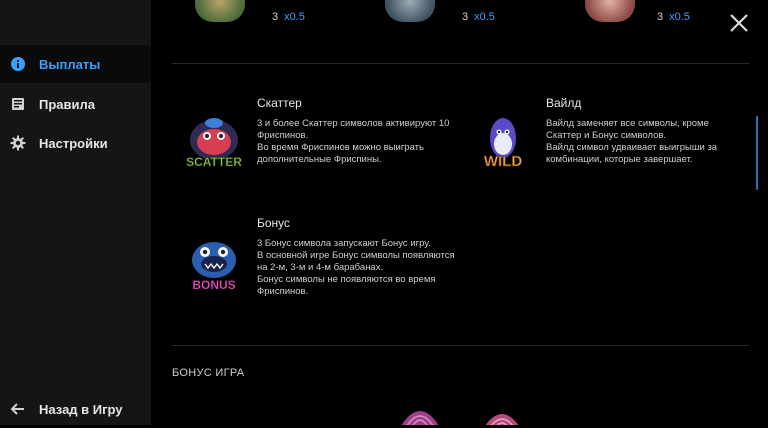 The image size is (768, 428). I want to click on arrow-left-icon, so click(18, 409).